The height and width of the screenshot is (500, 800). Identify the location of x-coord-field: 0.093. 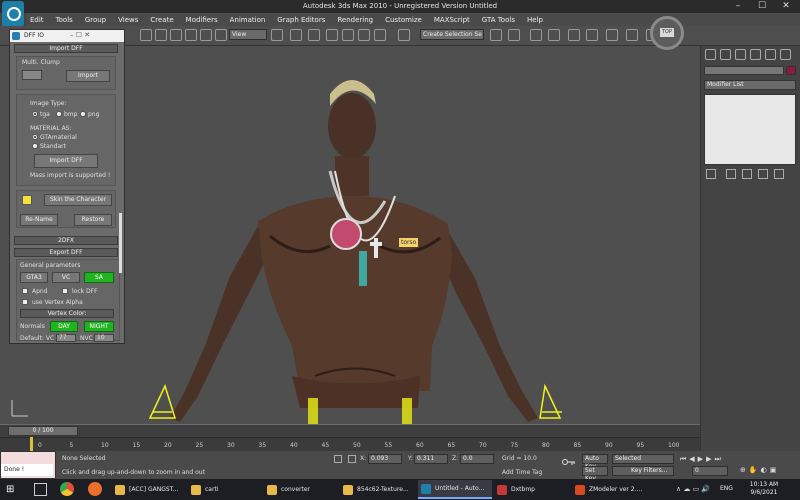
(385, 459).